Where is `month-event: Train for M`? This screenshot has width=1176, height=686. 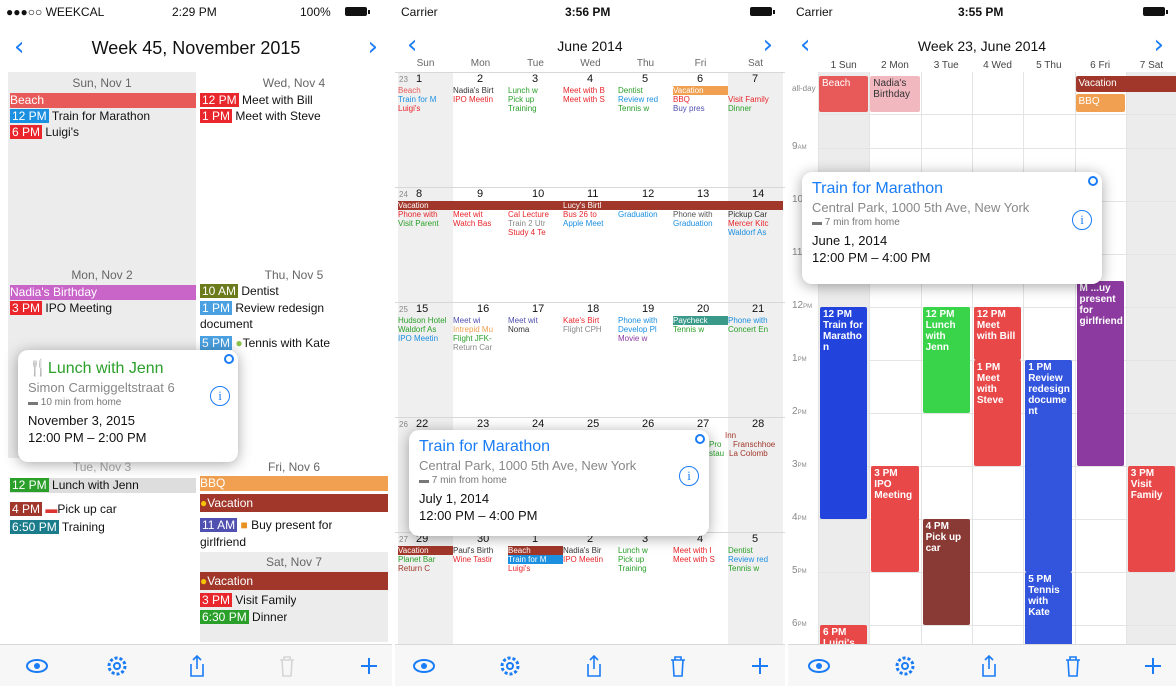 month-event: Train for M is located at coordinates (425, 99).